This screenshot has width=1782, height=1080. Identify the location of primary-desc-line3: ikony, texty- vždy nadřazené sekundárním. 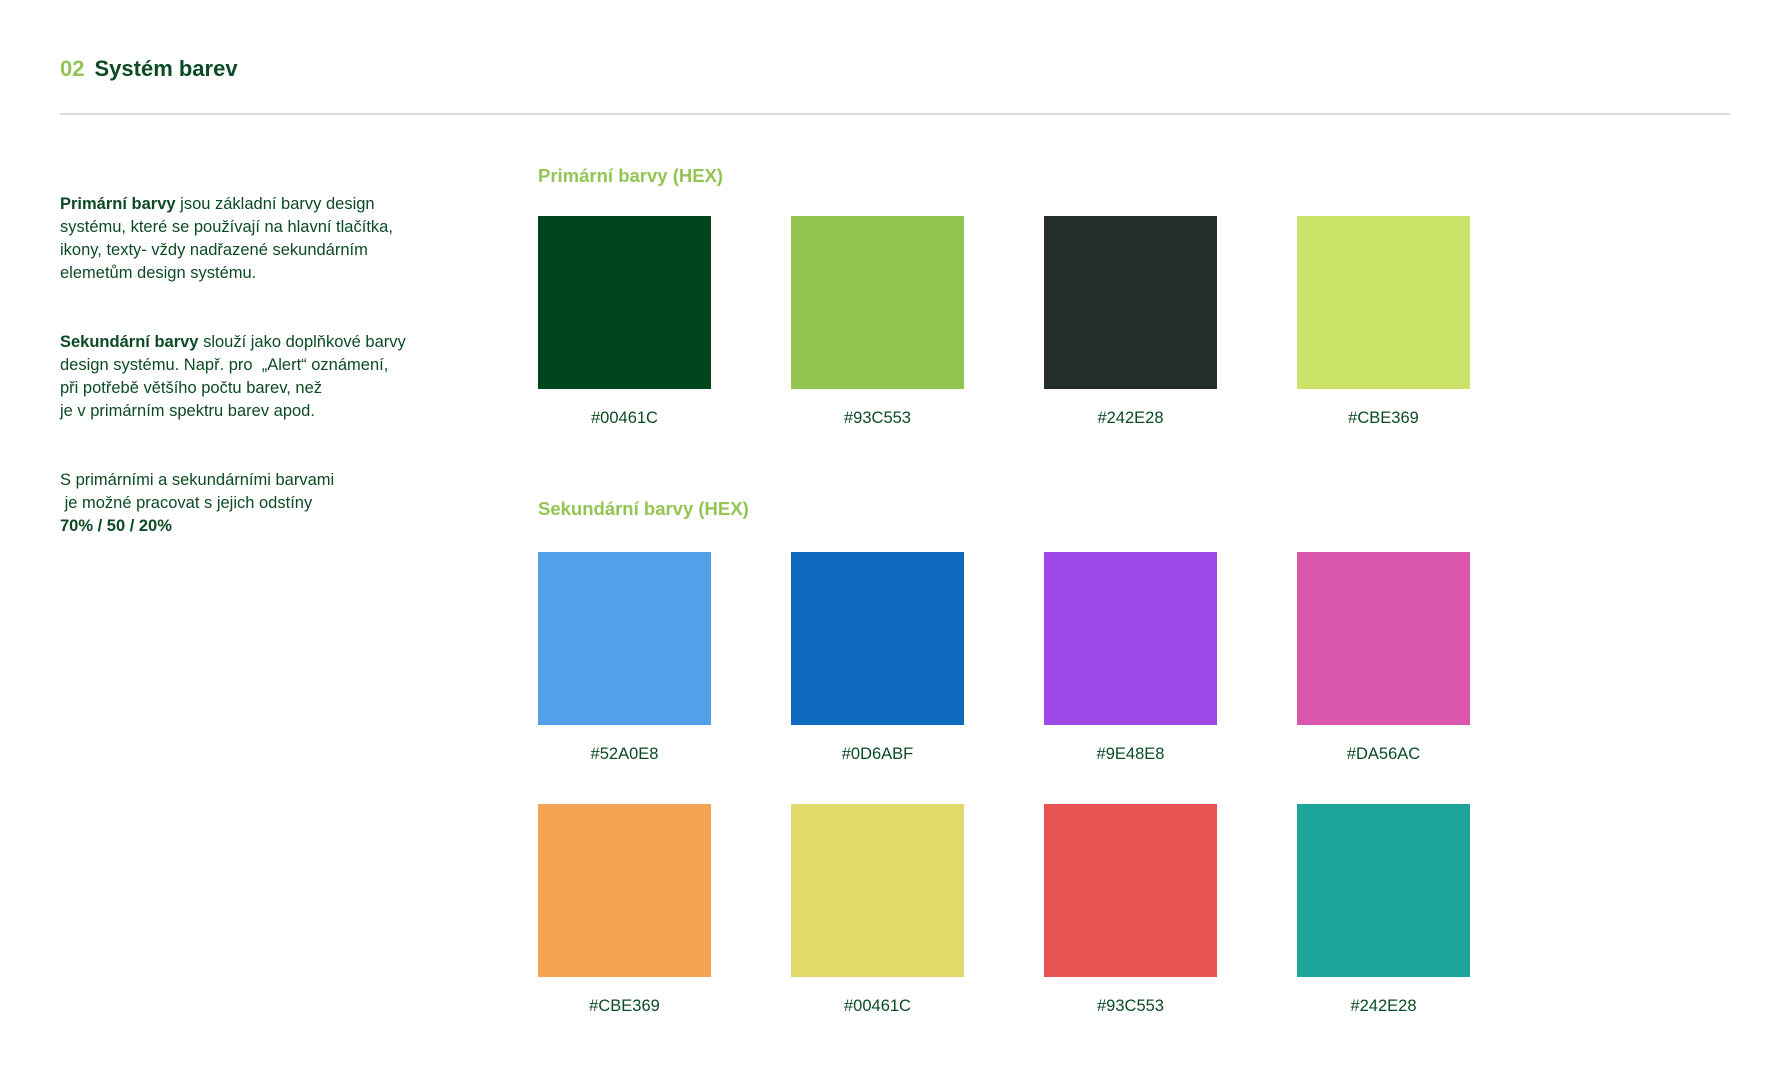
(214, 250).